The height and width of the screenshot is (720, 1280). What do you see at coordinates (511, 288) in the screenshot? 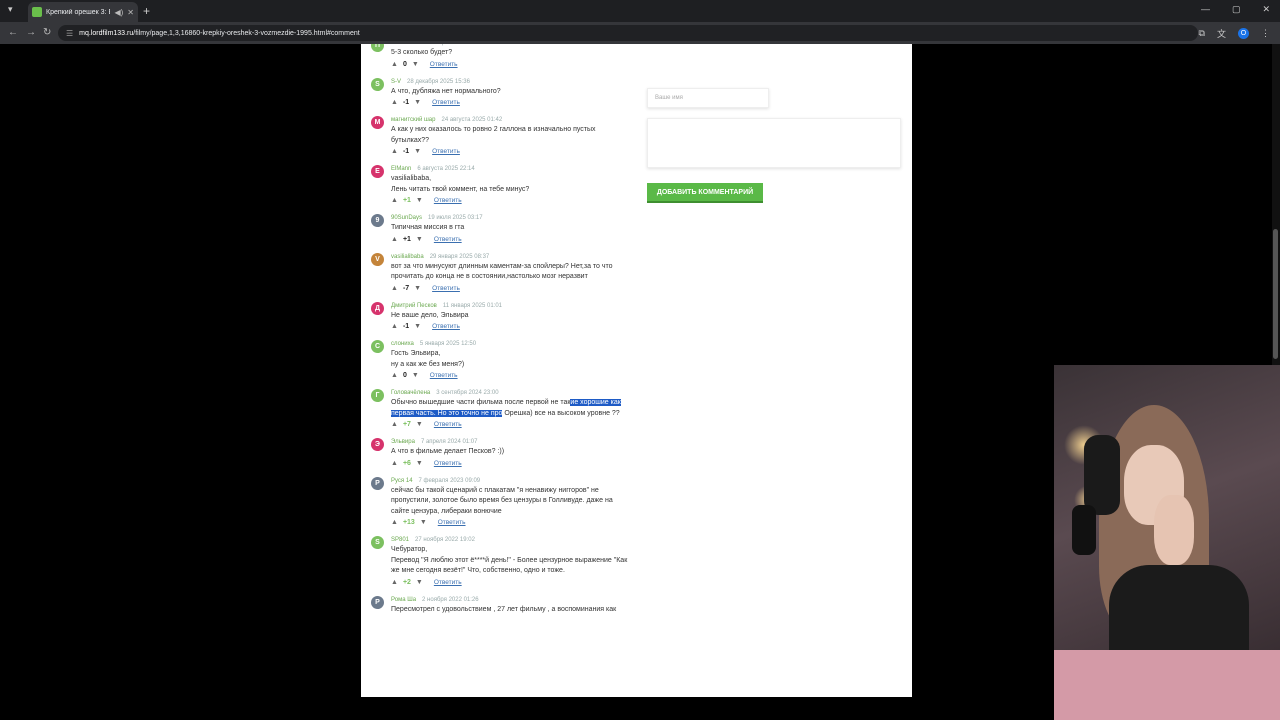
I see `comment-actions: ▲ -7 ▼ Ответить` at bounding box center [511, 288].